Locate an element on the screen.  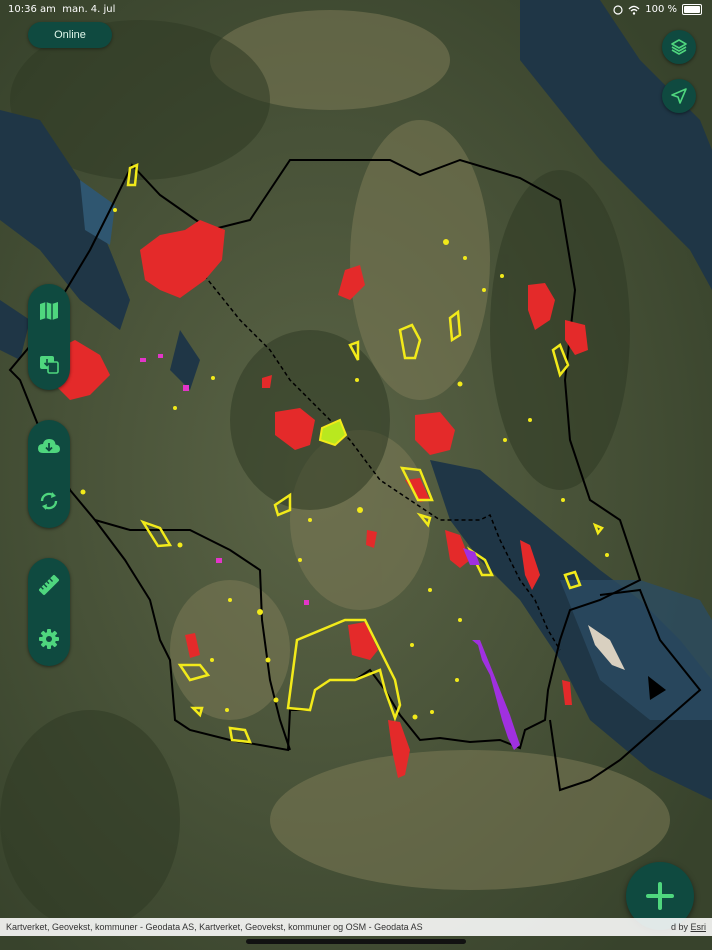
sync-icon is located at coordinates (49, 501).